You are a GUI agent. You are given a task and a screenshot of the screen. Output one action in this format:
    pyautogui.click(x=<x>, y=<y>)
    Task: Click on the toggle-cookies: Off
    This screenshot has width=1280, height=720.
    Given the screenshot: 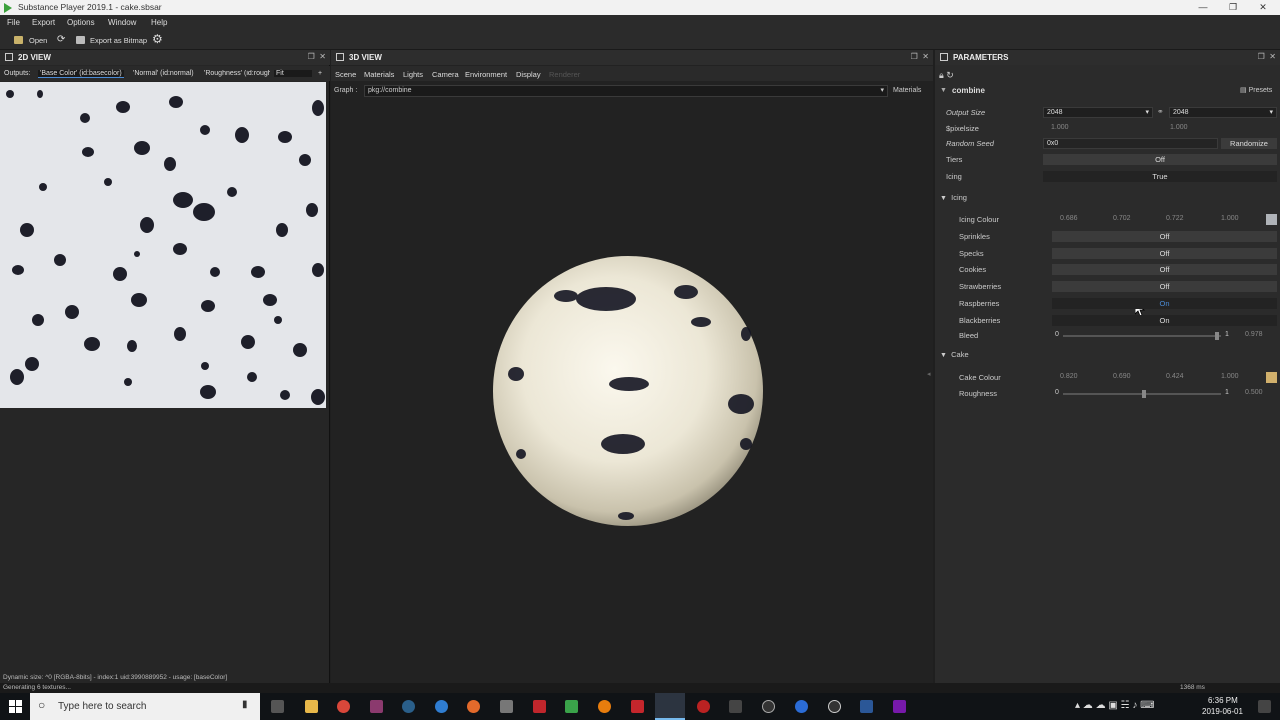 What is the action you would take?
    pyautogui.click(x=1164, y=269)
    